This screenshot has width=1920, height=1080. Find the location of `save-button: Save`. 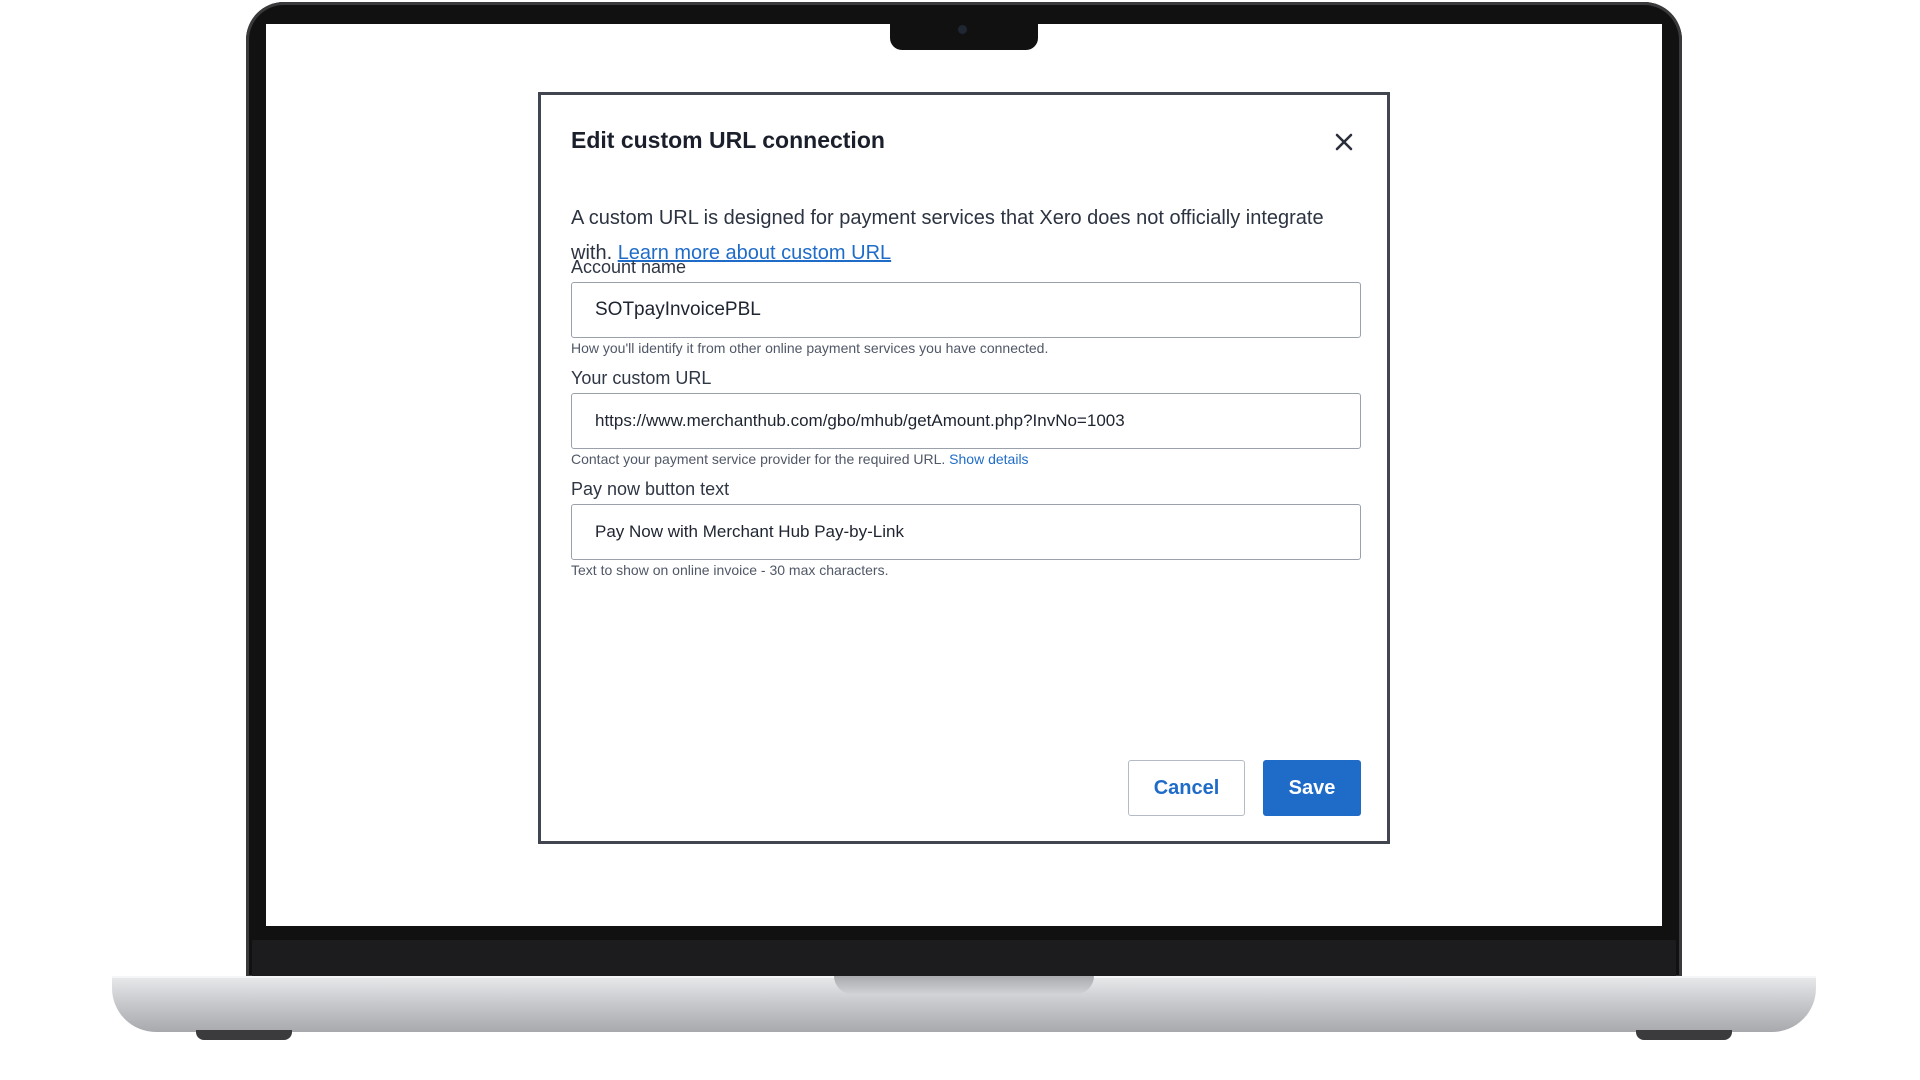

save-button: Save is located at coordinates (1312, 788).